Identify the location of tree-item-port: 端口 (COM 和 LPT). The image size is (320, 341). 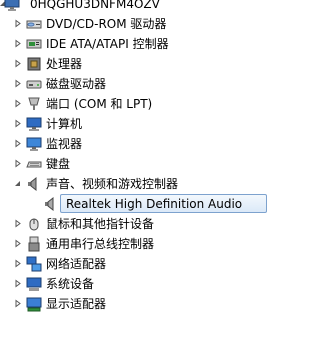
(151, 104).